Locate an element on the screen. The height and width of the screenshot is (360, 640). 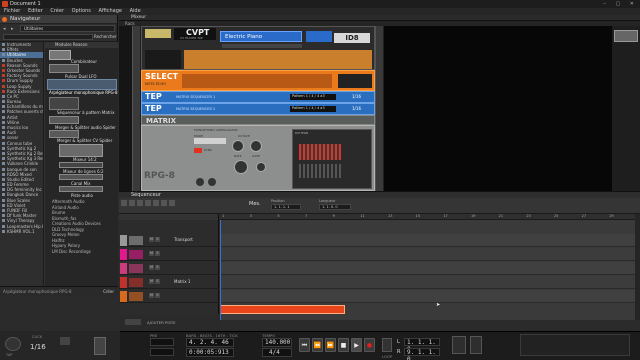
select-device: SELECT NOTE ECHO is located at coordinates (258, 80).